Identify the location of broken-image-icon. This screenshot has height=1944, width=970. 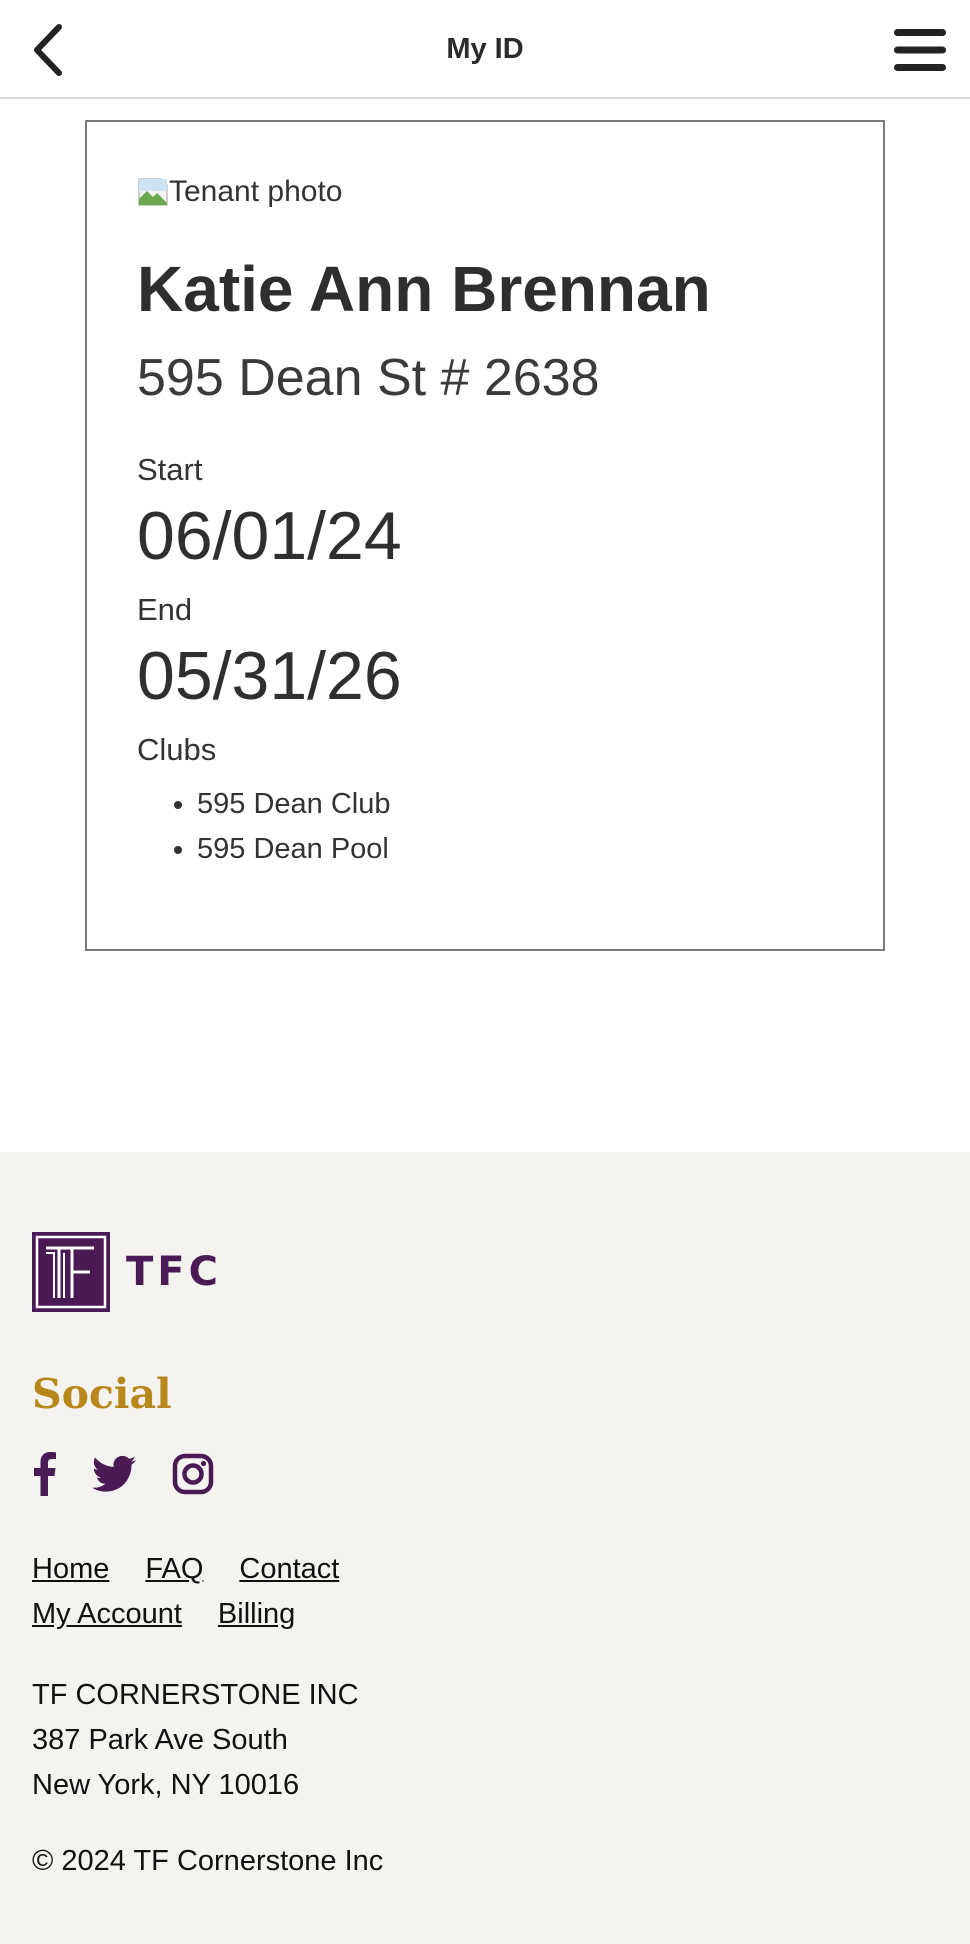
(153, 192).